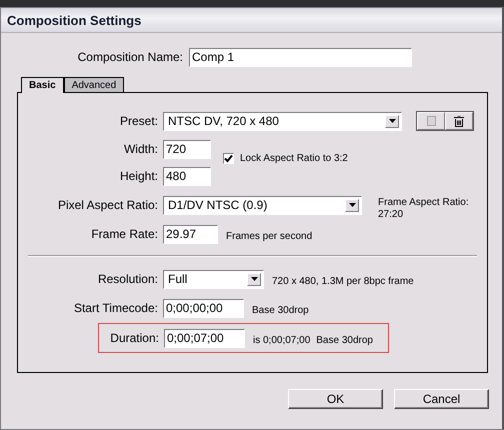  Describe the element at coordinates (74, 20) in the screenshot. I see `window-title: Composition Settings` at that location.